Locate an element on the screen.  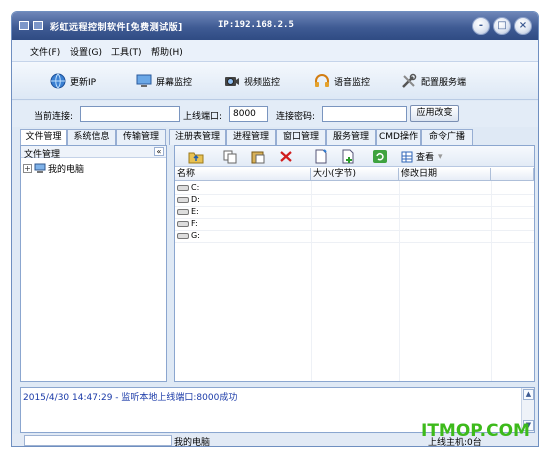
screen-monitor-label: 屏幕监控 is located at coordinates (174, 82).